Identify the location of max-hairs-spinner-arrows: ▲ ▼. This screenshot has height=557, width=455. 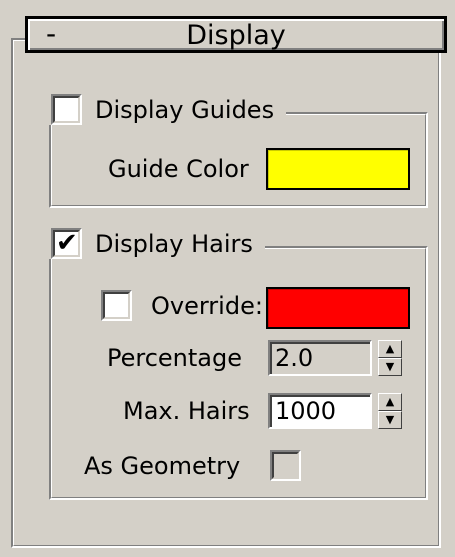
(390, 411).